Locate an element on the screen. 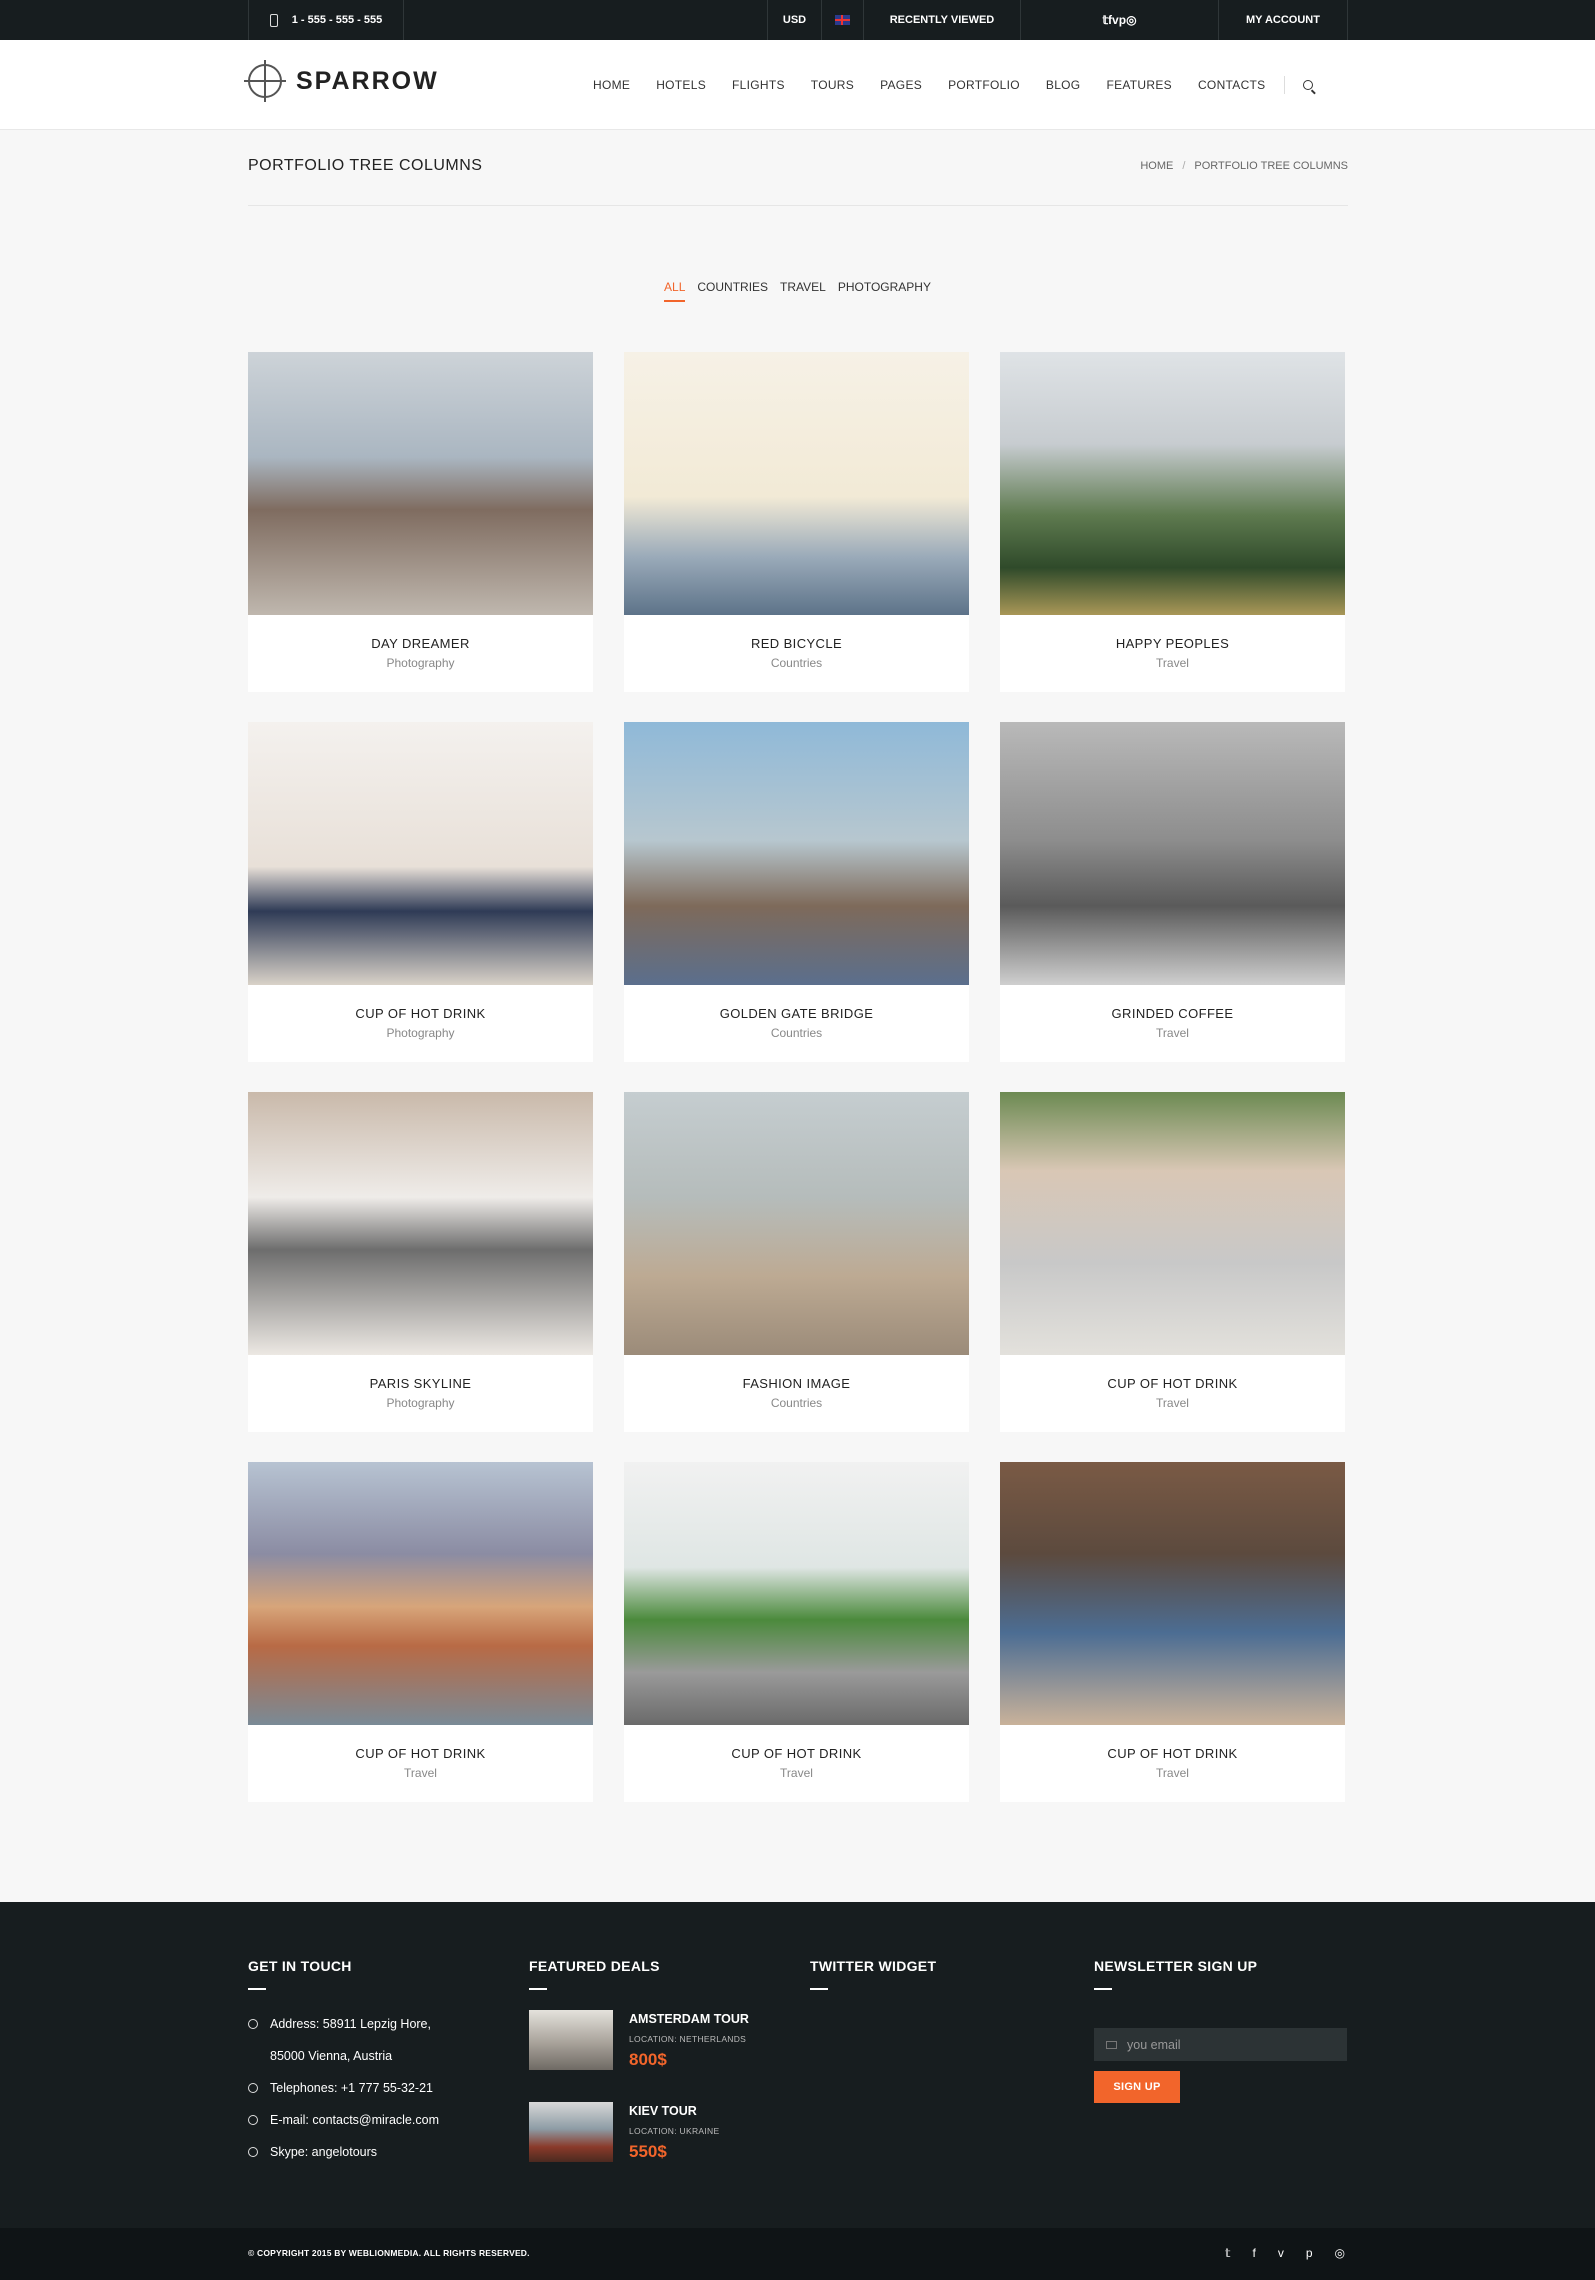  portfolio-title: FASHION IMAGE is located at coordinates (796, 1383).